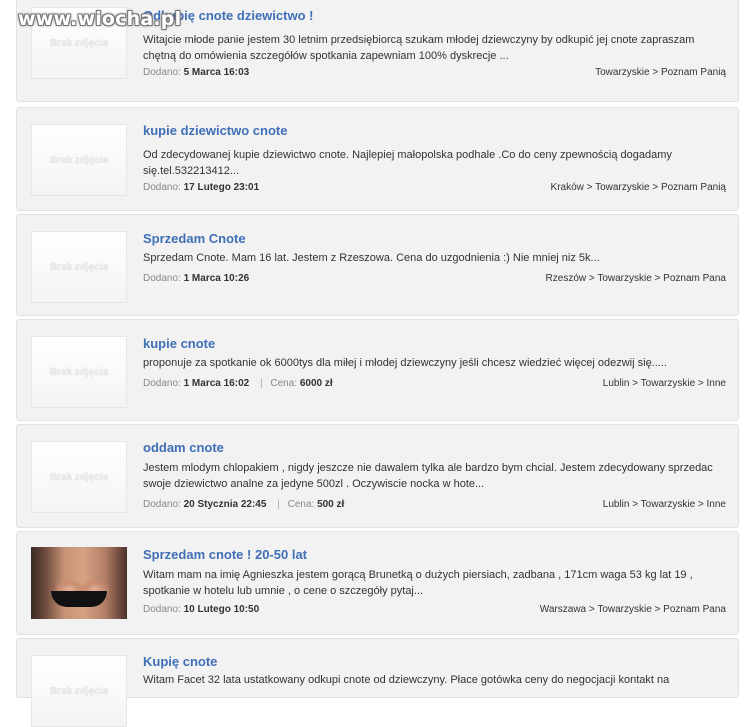  I want to click on listing-date: 5 Marca 16:03, so click(216, 72).